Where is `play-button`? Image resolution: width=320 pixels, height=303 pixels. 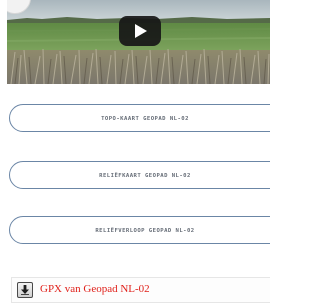 play-button is located at coordinates (140, 31).